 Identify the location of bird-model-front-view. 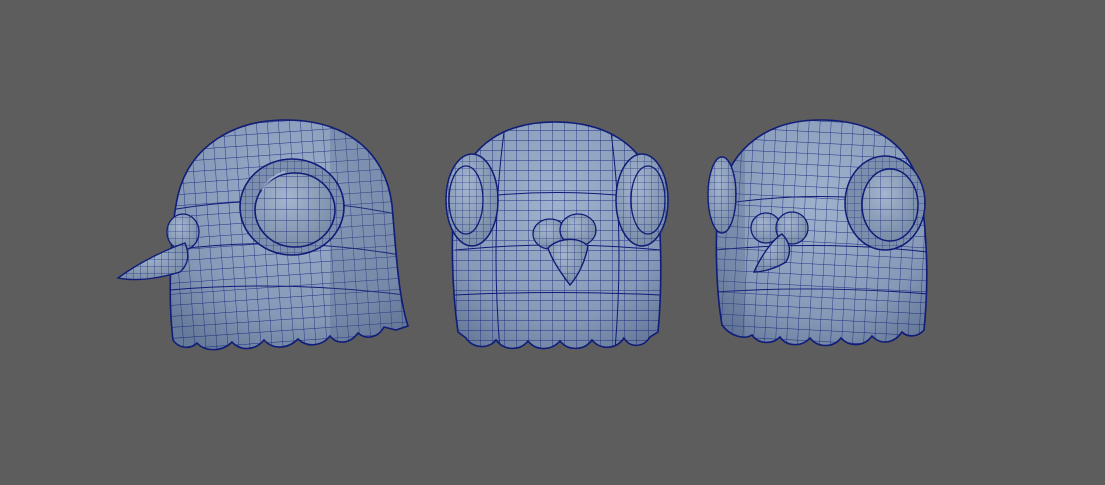
(555, 235).